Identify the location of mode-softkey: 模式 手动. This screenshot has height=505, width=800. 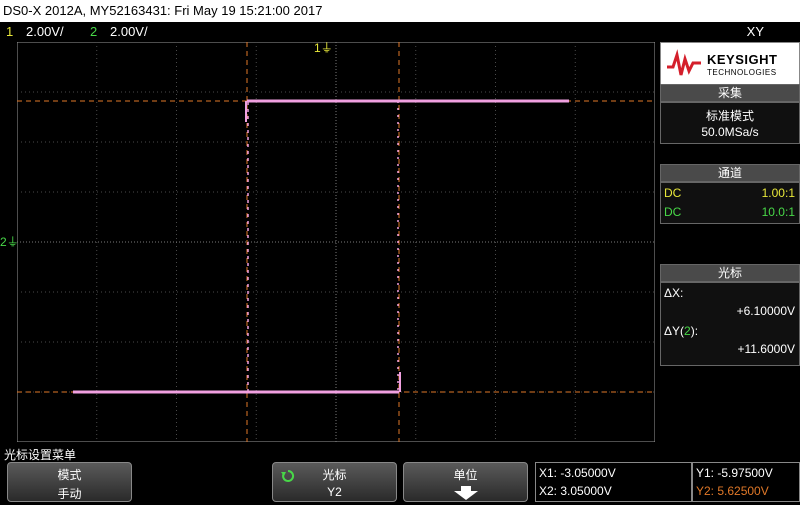
(69, 482).